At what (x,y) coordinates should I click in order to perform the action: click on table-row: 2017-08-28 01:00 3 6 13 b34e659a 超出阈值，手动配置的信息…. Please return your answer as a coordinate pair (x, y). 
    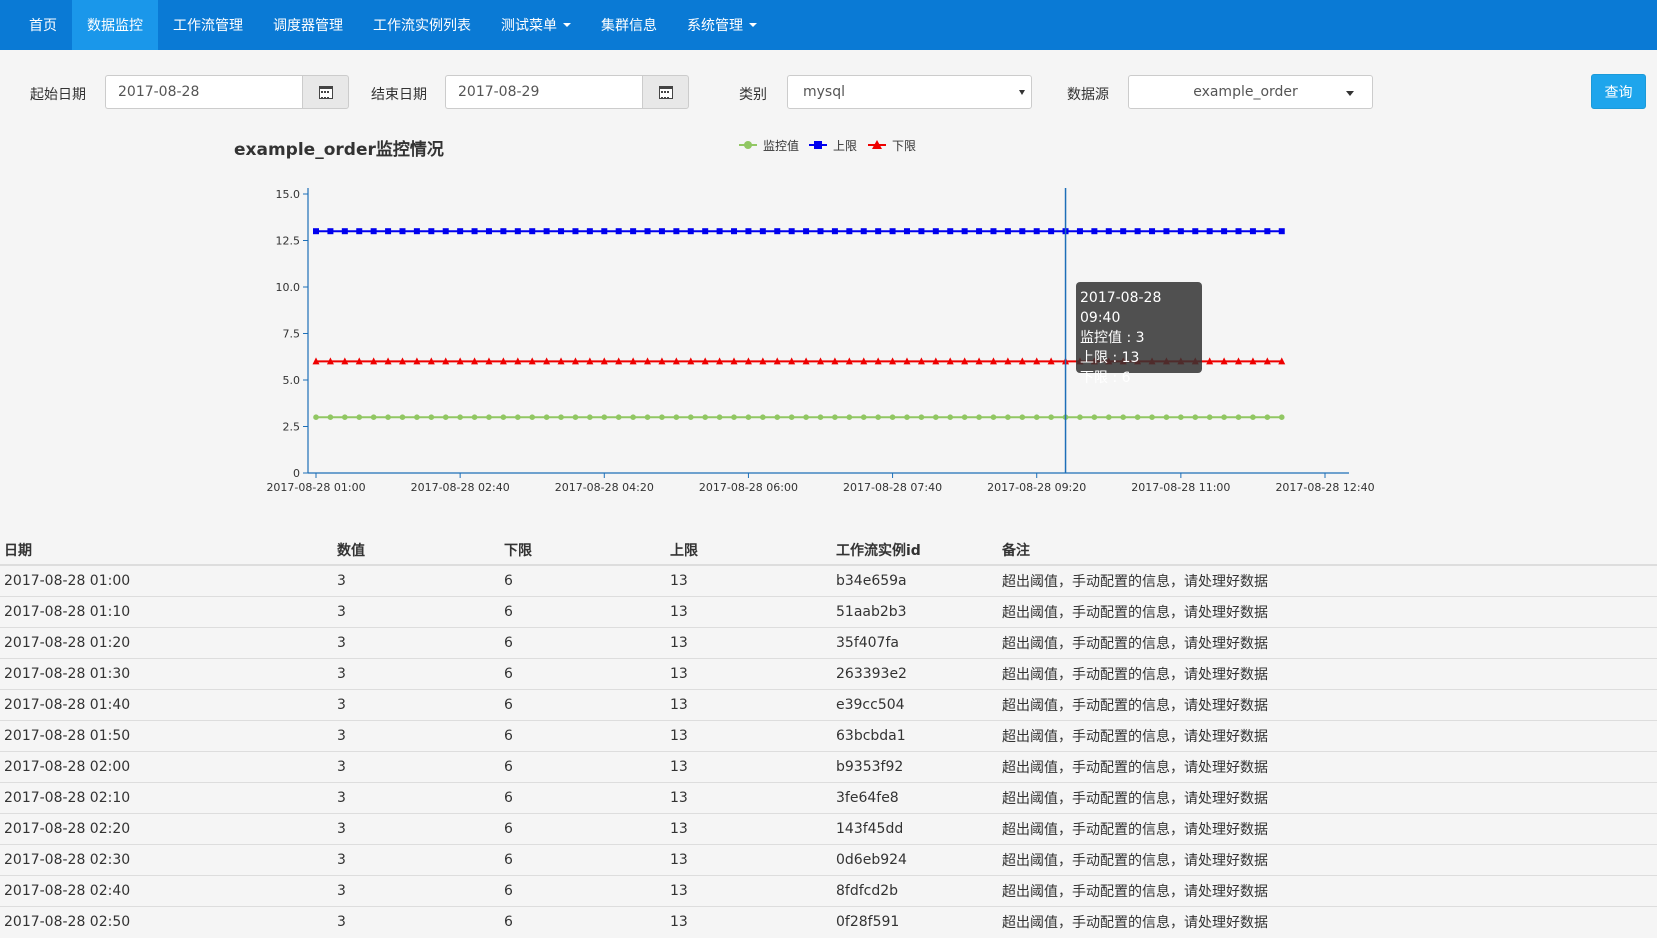
    Looking at the image, I should click on (828, 580).